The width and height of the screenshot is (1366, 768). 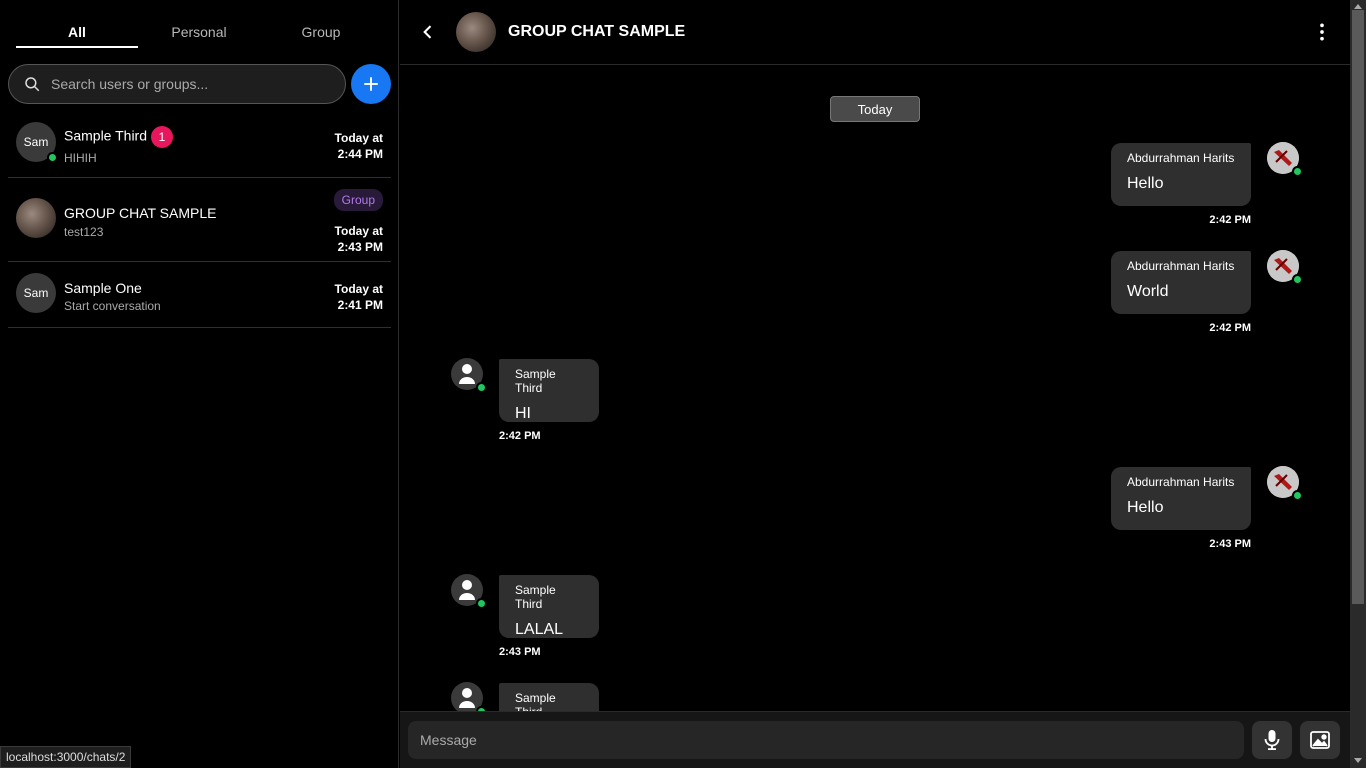 I want to click on chat-header: GROUP CHAT SAMPLE, so click(x=875, y=32).